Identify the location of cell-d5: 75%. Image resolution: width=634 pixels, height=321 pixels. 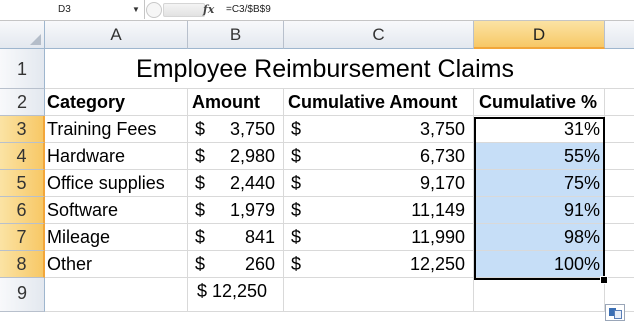
(539, 183).